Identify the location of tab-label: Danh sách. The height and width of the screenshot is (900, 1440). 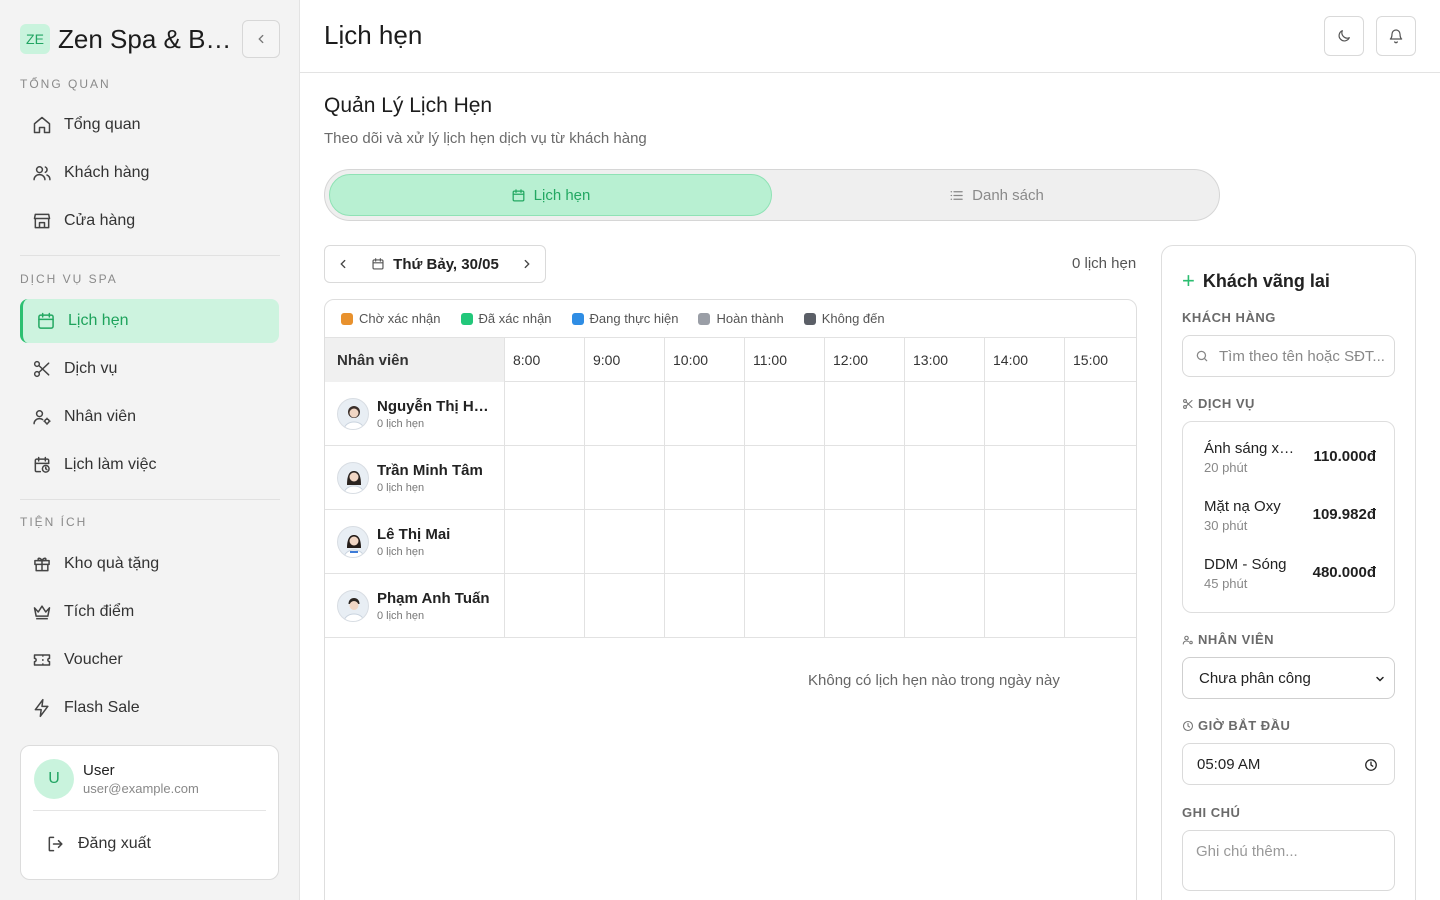
(1008, 195).